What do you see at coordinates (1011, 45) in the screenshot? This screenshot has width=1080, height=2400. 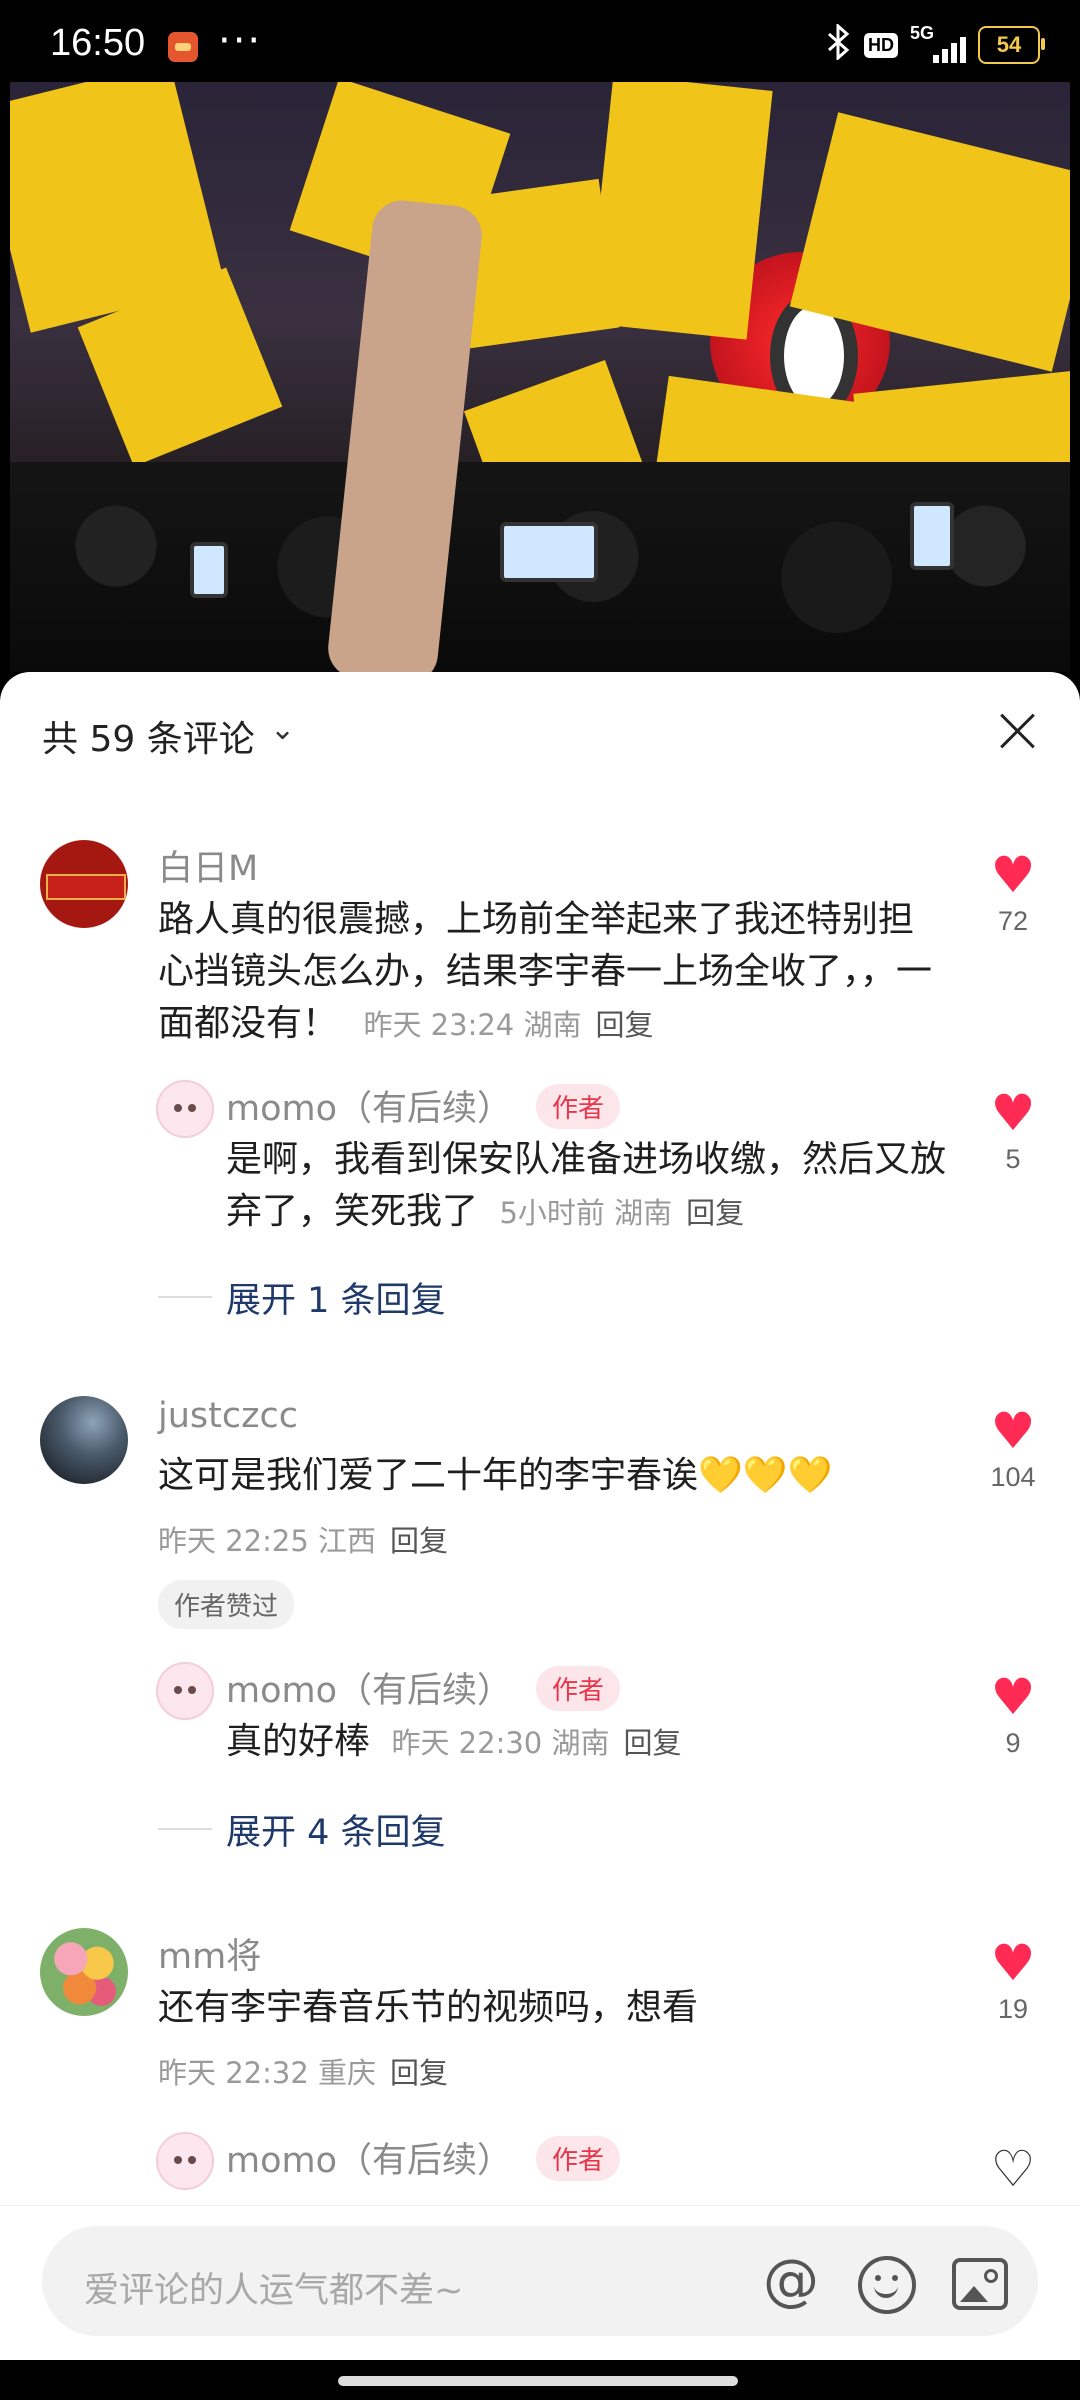 I see `battery-icon: 54` at bounding box center [1011, 45].